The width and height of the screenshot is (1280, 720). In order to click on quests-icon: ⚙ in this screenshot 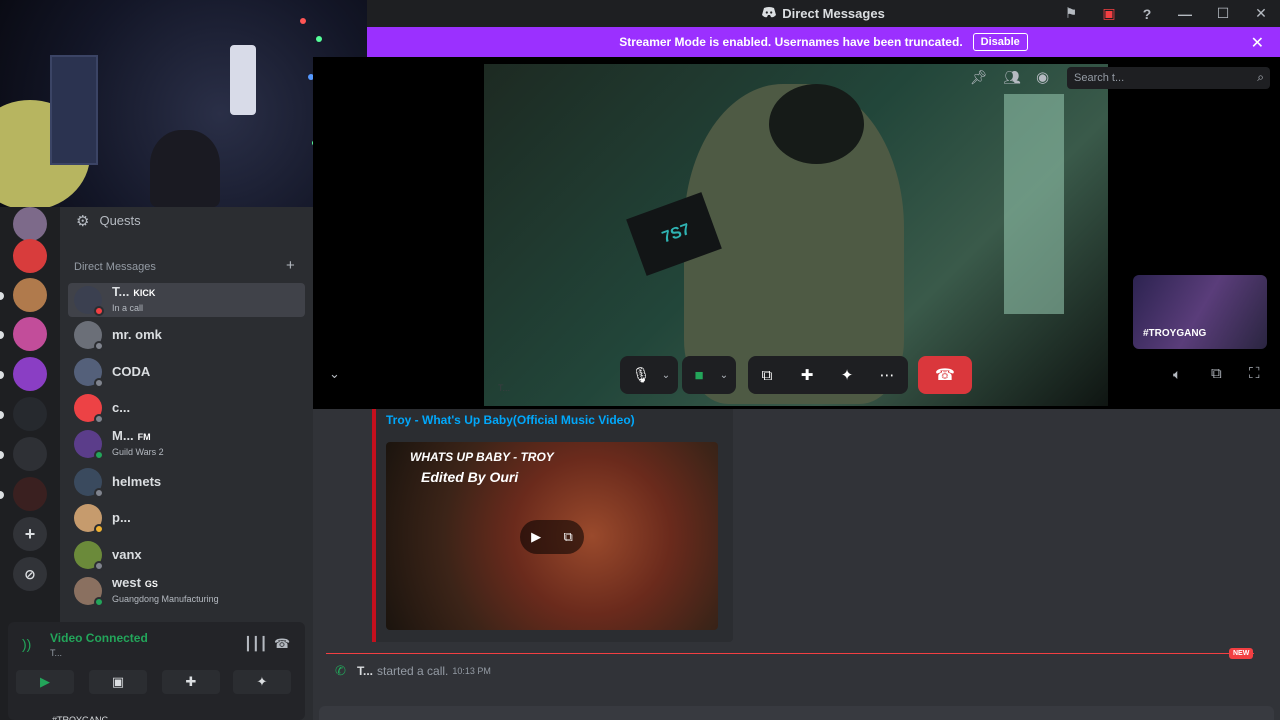, I will do `click(83, 221)`.